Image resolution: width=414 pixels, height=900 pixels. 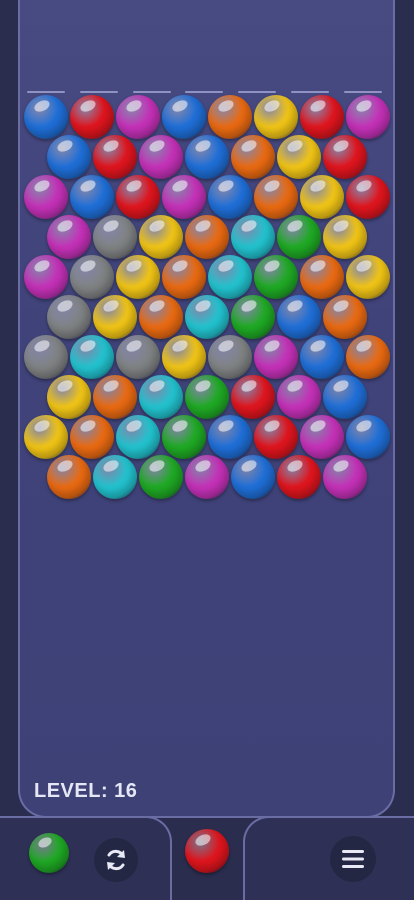 What do you see at coordinates (49, 853) in the screenshot?
I see `next-bubble` at bounding box center [49, 853].